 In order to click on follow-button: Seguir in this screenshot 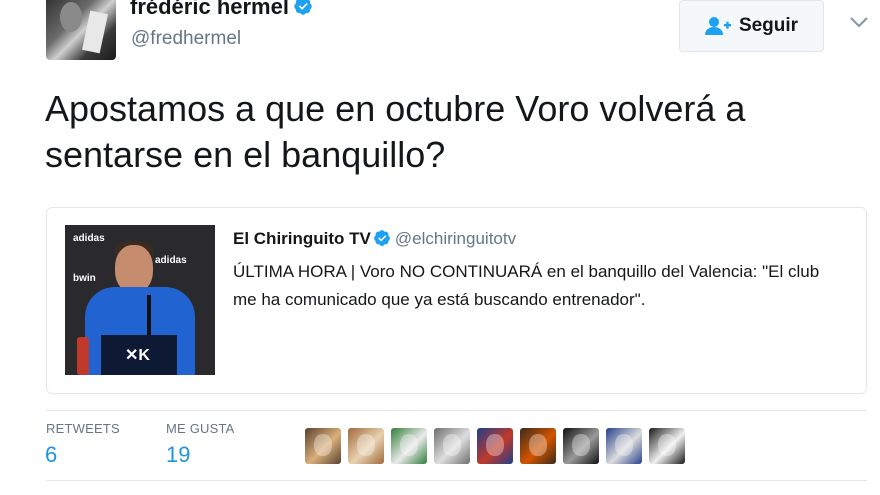, I will do `click(751, 26)`.